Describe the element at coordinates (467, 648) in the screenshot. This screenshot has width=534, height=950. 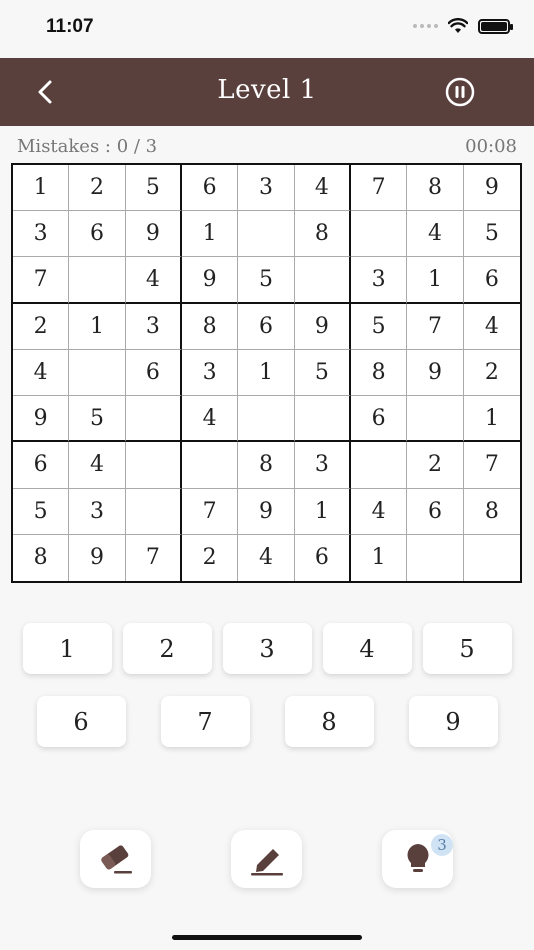
I see `number-key-5: 5` at that location.